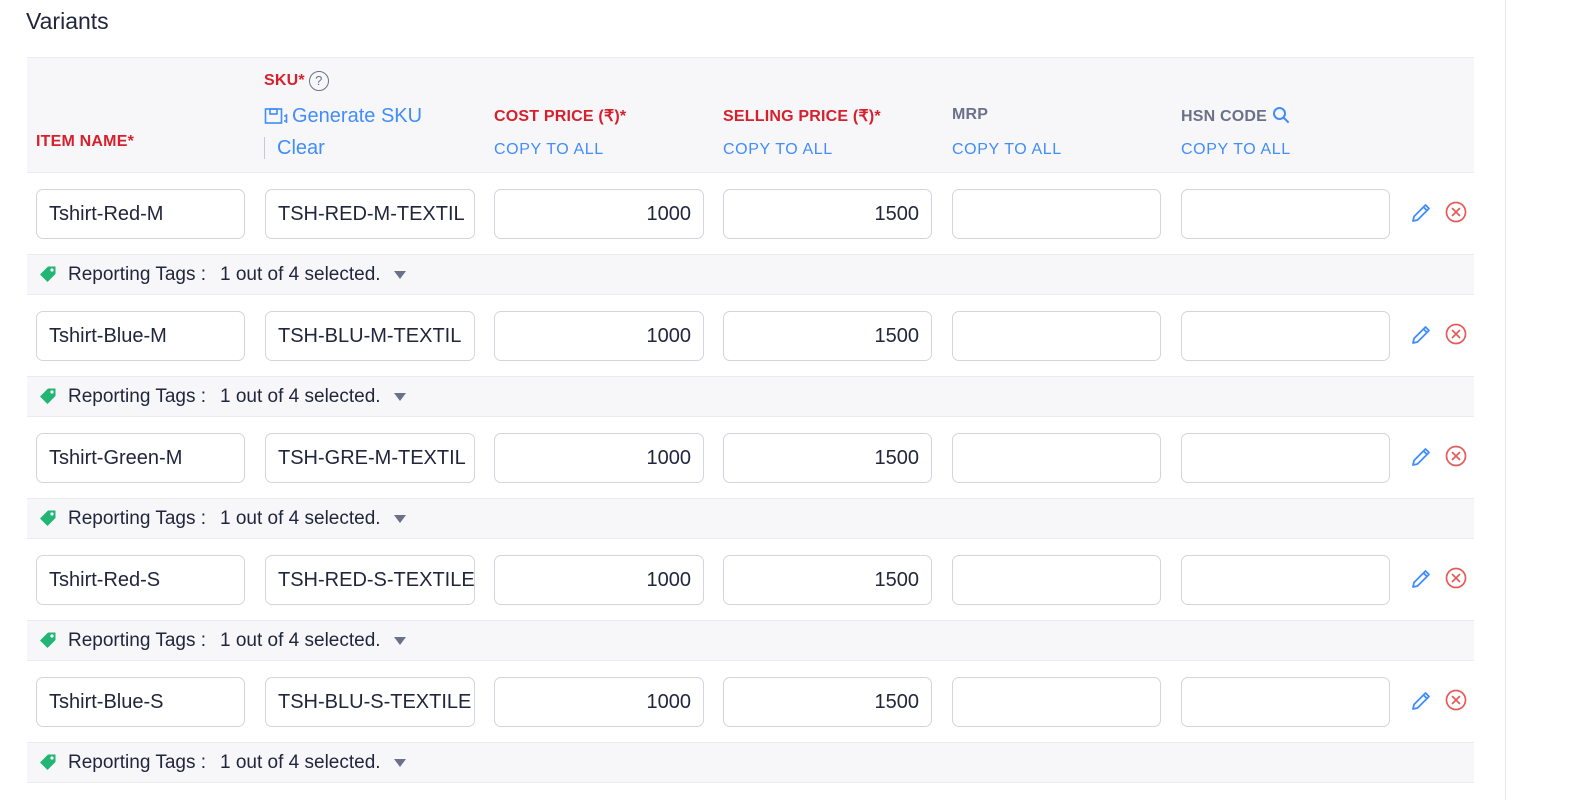  Describe the element at coordinates (560, 116) in the screenshot. I see `column-cost-price: COST PRICE (₹)*` at that location.